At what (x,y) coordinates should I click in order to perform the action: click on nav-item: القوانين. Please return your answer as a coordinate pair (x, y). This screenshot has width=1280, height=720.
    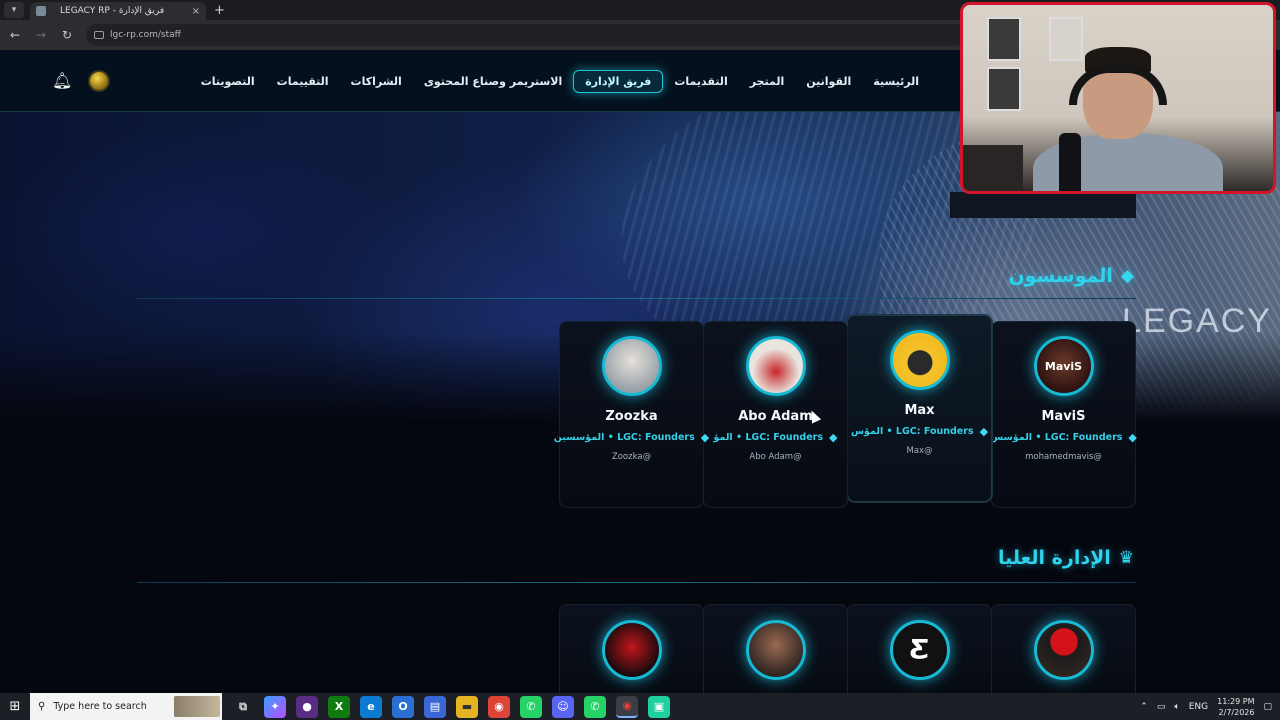
    Looking at the image, I should click on (828, 81).